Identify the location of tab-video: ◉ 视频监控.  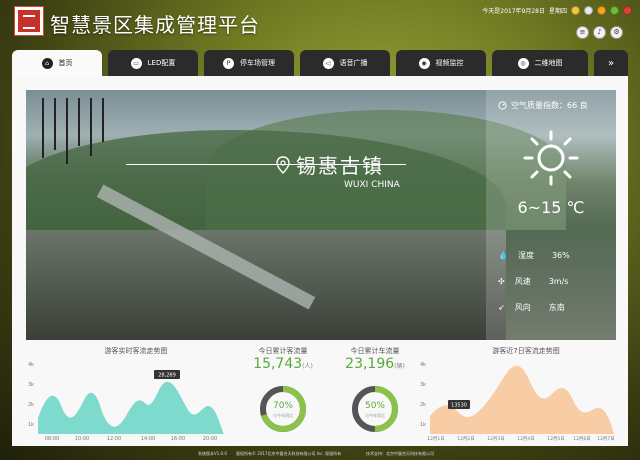
(441, 63).